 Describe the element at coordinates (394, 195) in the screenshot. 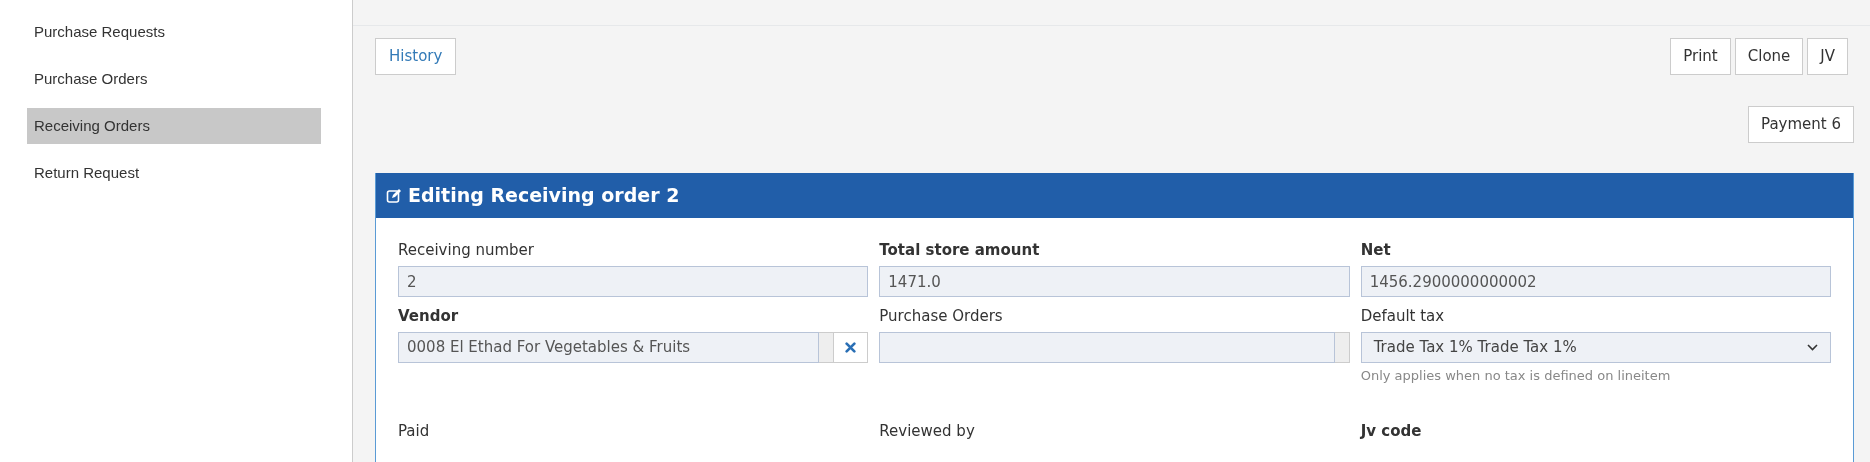

I see `edit-icon` at that location.